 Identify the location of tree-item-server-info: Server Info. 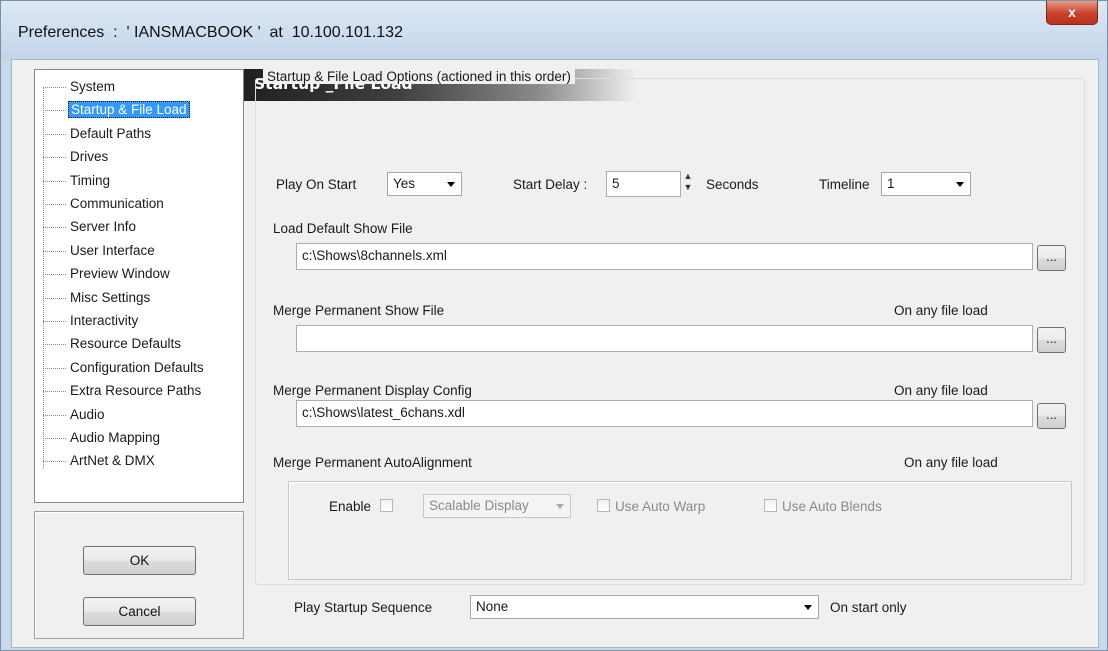
(90, 227).